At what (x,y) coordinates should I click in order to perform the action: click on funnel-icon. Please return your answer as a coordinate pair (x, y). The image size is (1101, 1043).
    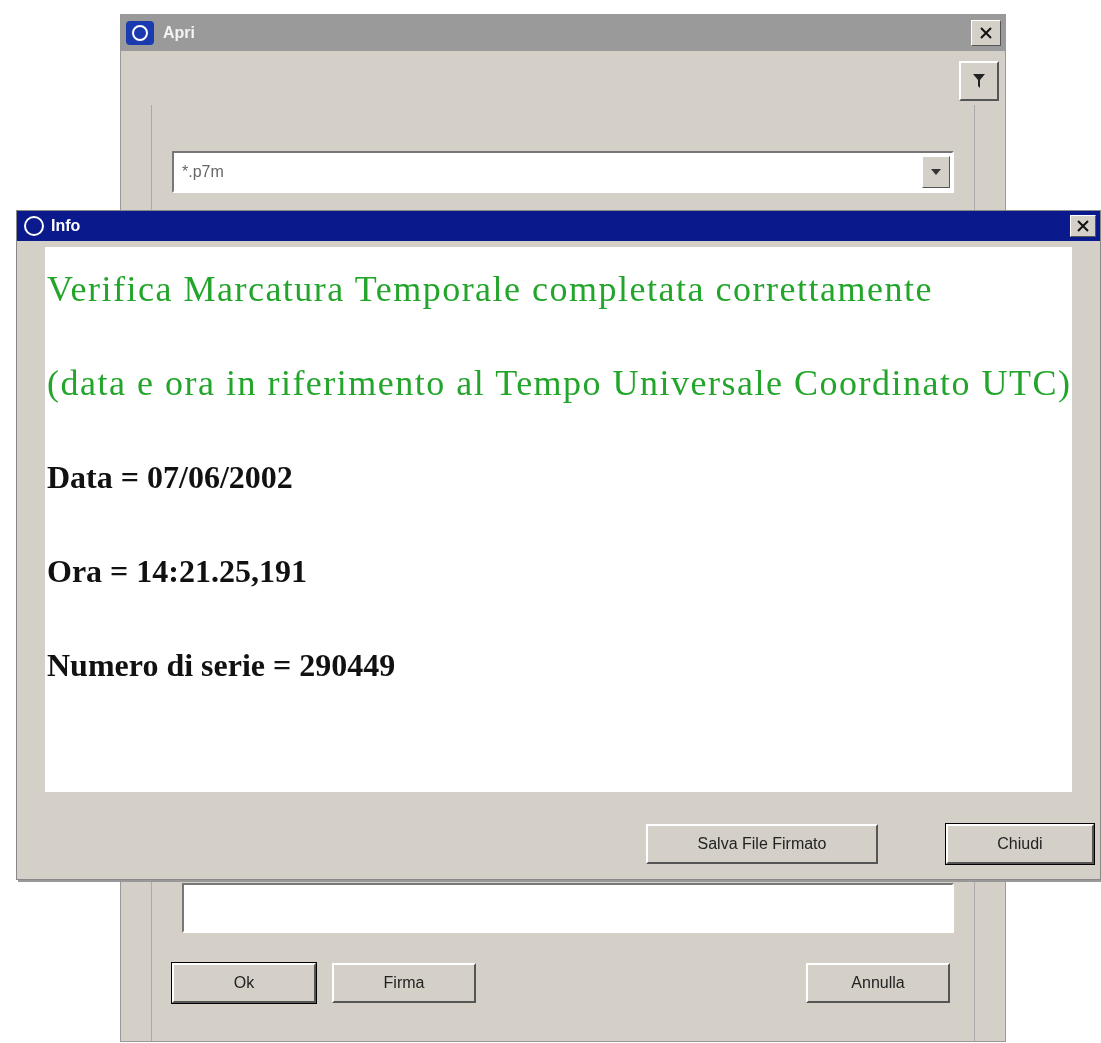
    Looking at the image, I should click on (979, 81).